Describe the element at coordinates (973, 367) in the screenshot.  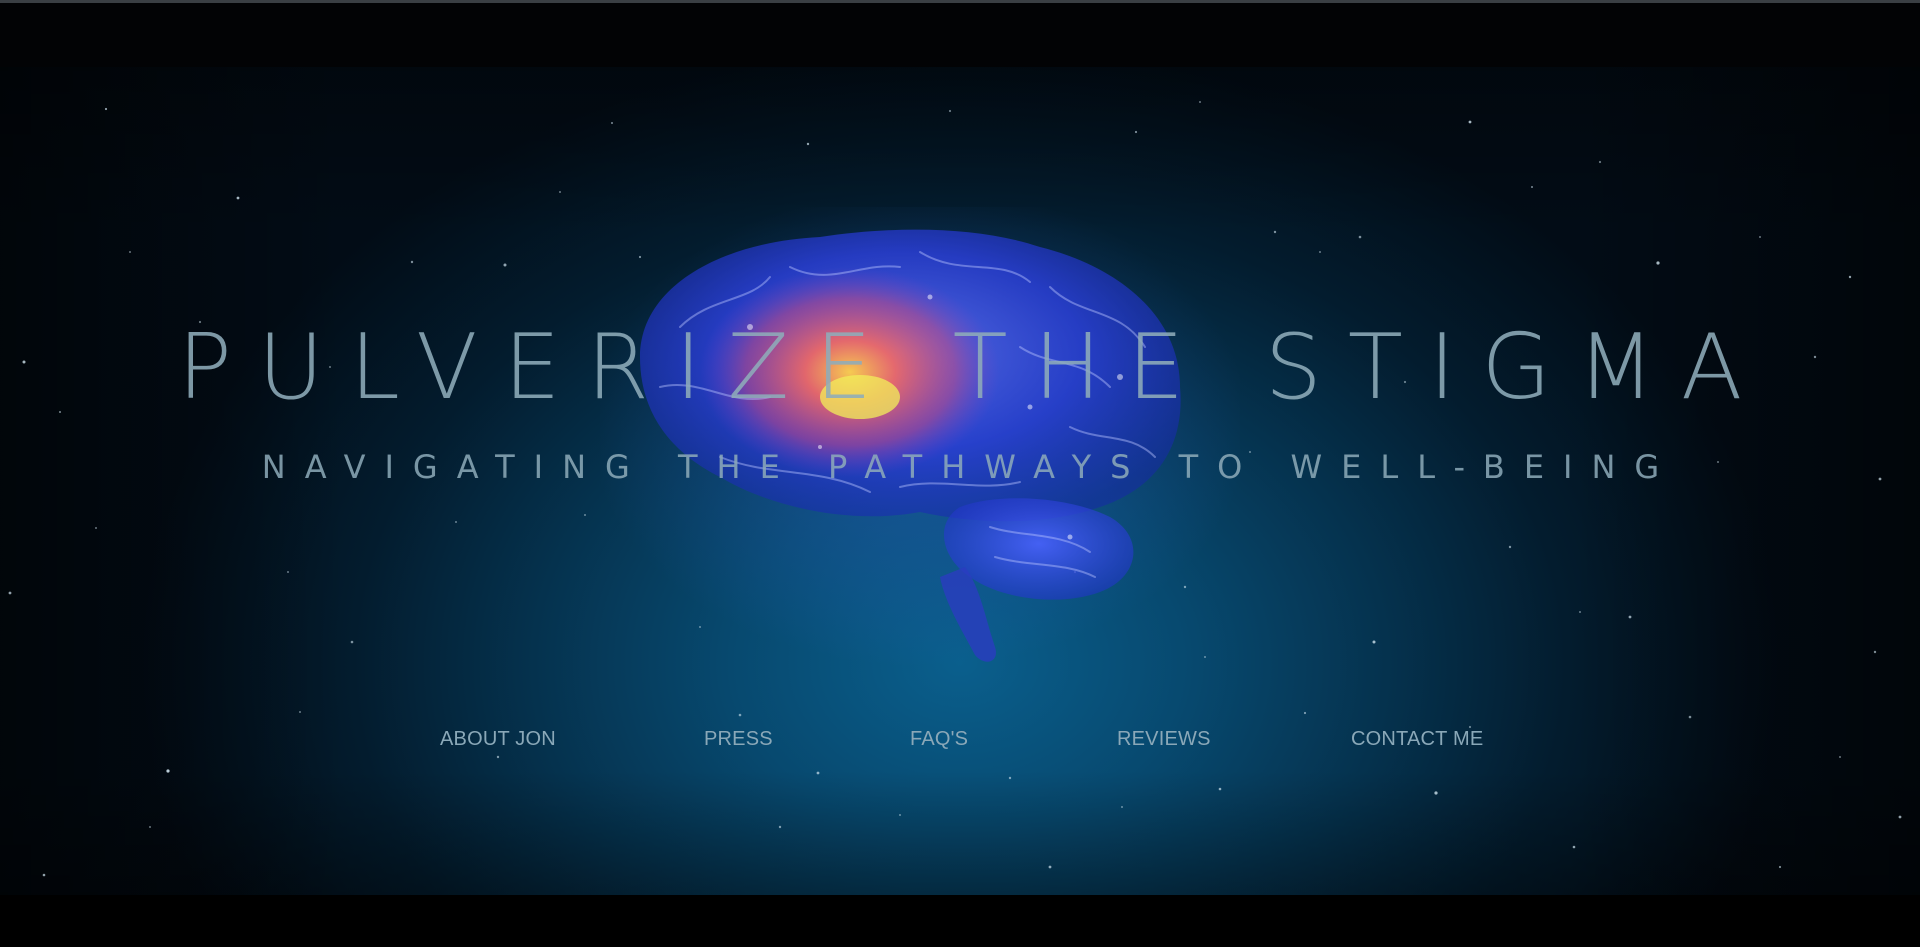
I see `site-title: PULVERIZE THE STIGMA` at that location.